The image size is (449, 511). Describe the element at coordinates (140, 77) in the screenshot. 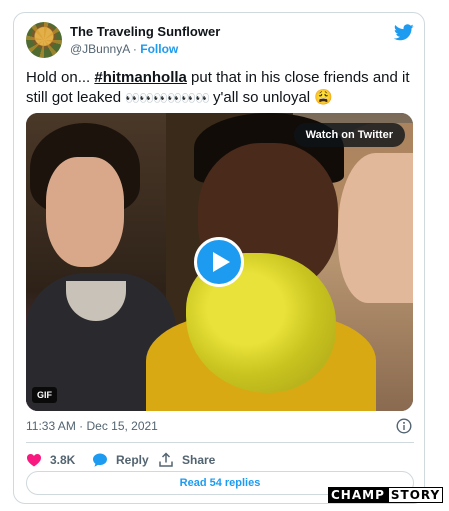

I see `hashtag-link: #hitmanholla` at that location.